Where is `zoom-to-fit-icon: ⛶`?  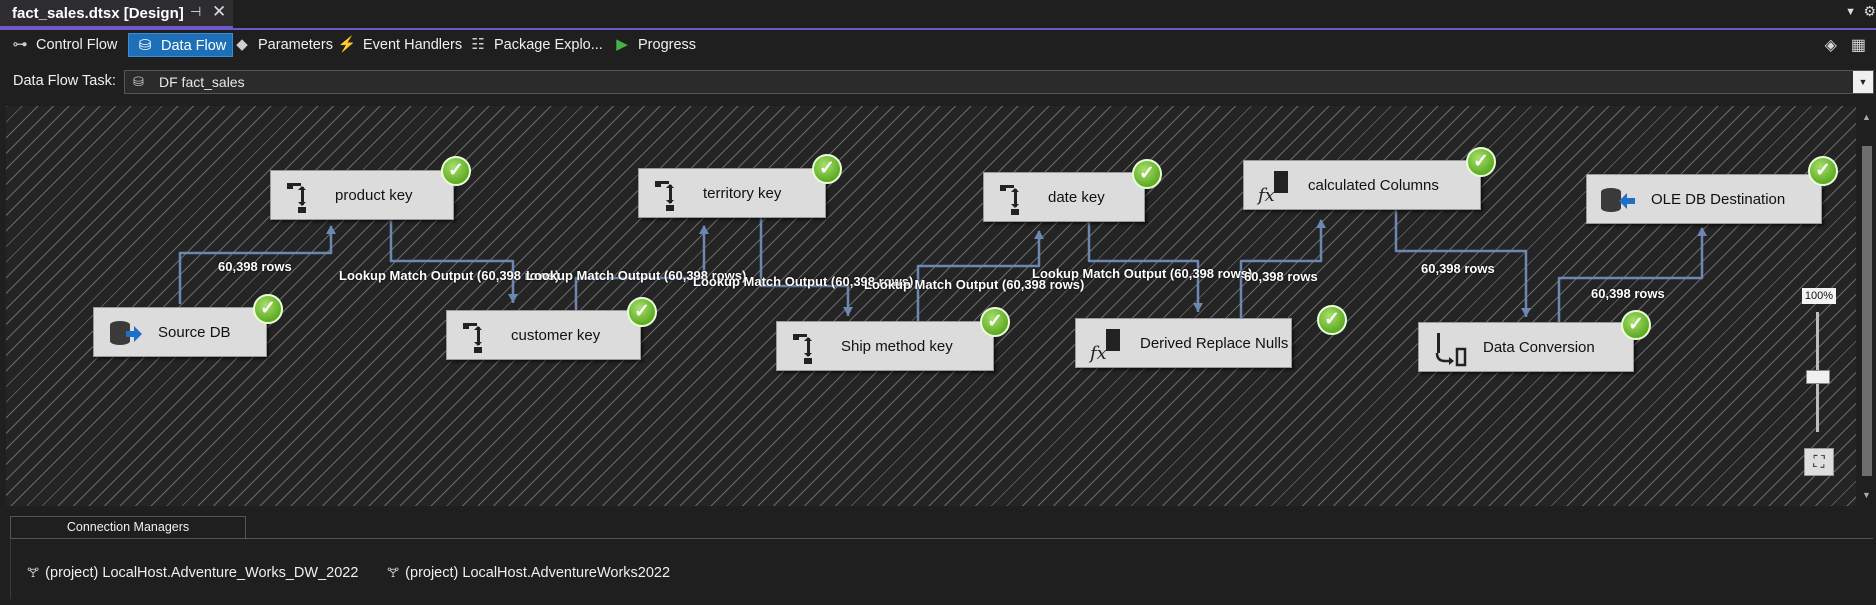
zoom-to-fit-icon: ⛶ is located at coordinates (1819, 462).